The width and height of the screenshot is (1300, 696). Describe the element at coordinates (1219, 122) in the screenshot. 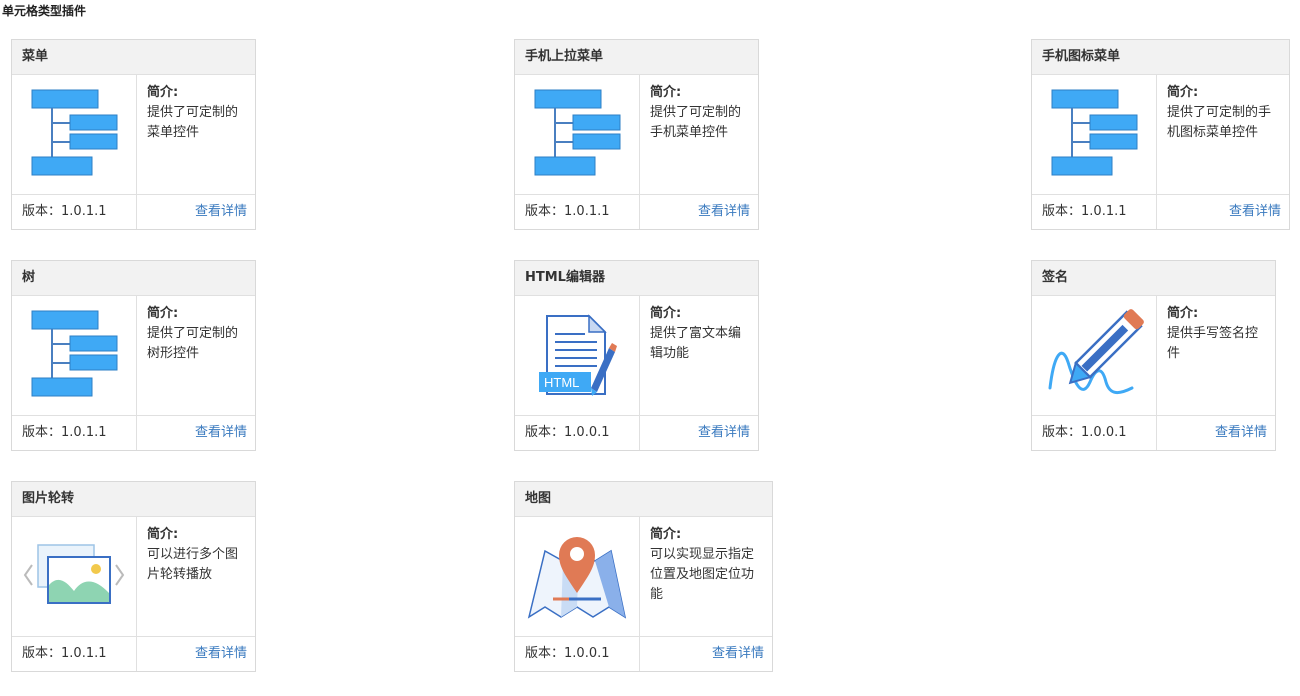

I see `description-text: 提供了可定制的手机图标菜单控件` at that location.